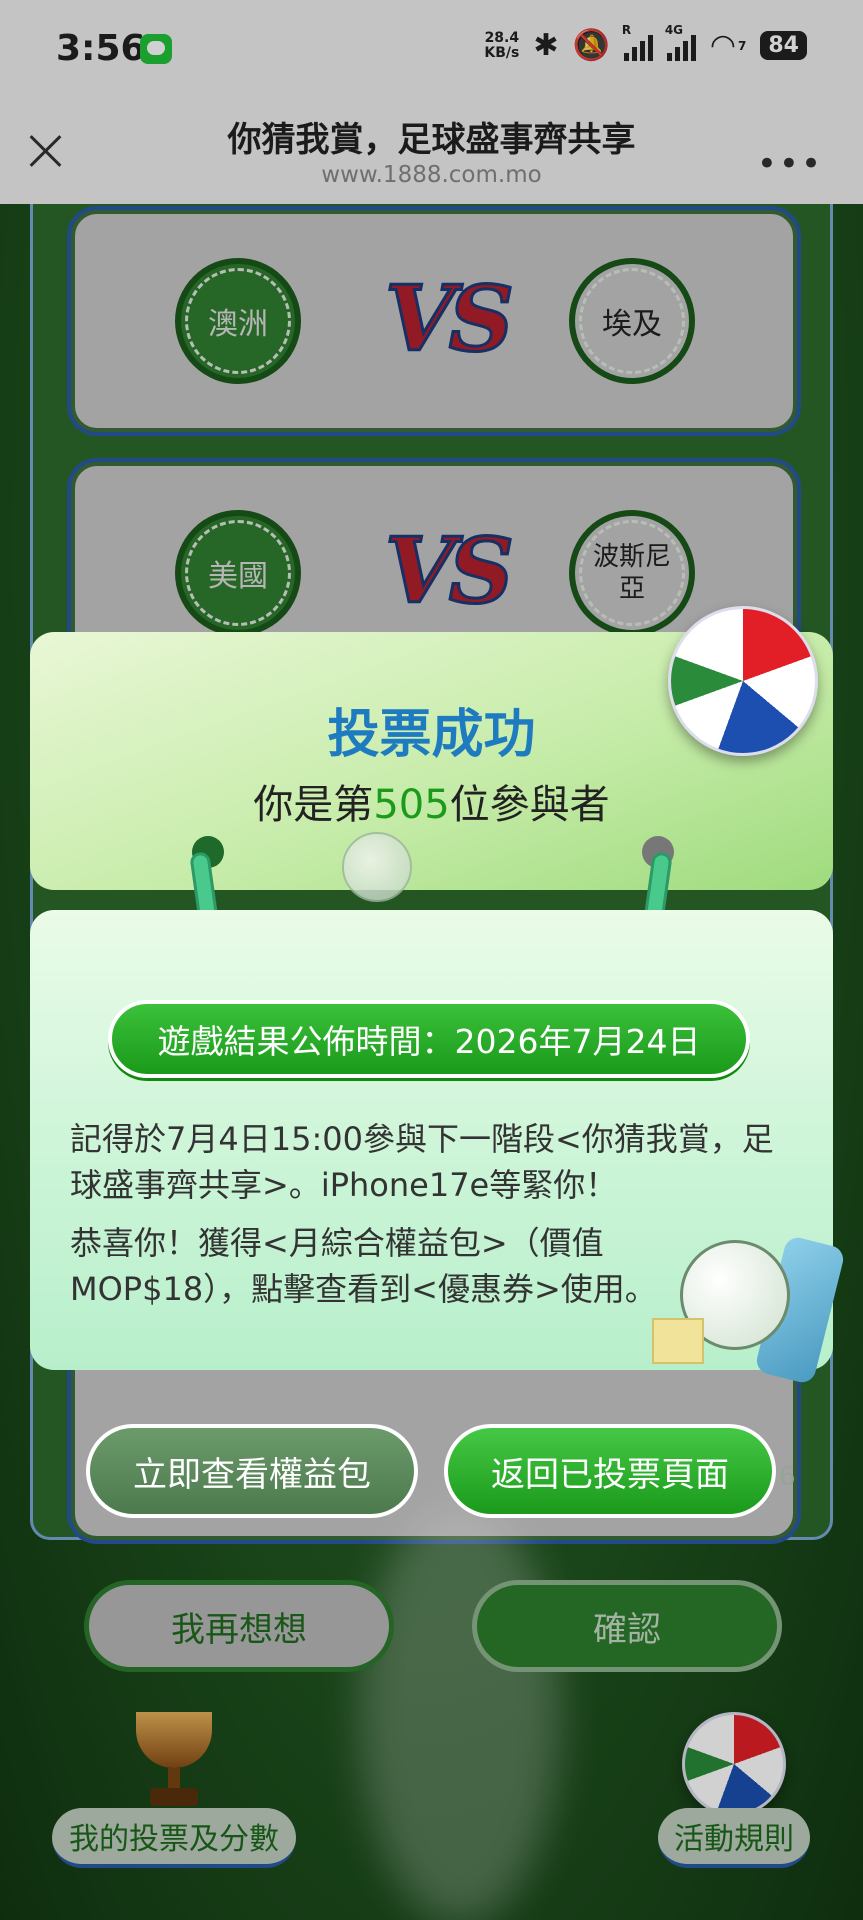 This screenshot has height=1920, width=863. What do you see at coordinates (637, 42) in the screenshot?
I see `signal-r-icon: R` at bounding box center [637, 42].